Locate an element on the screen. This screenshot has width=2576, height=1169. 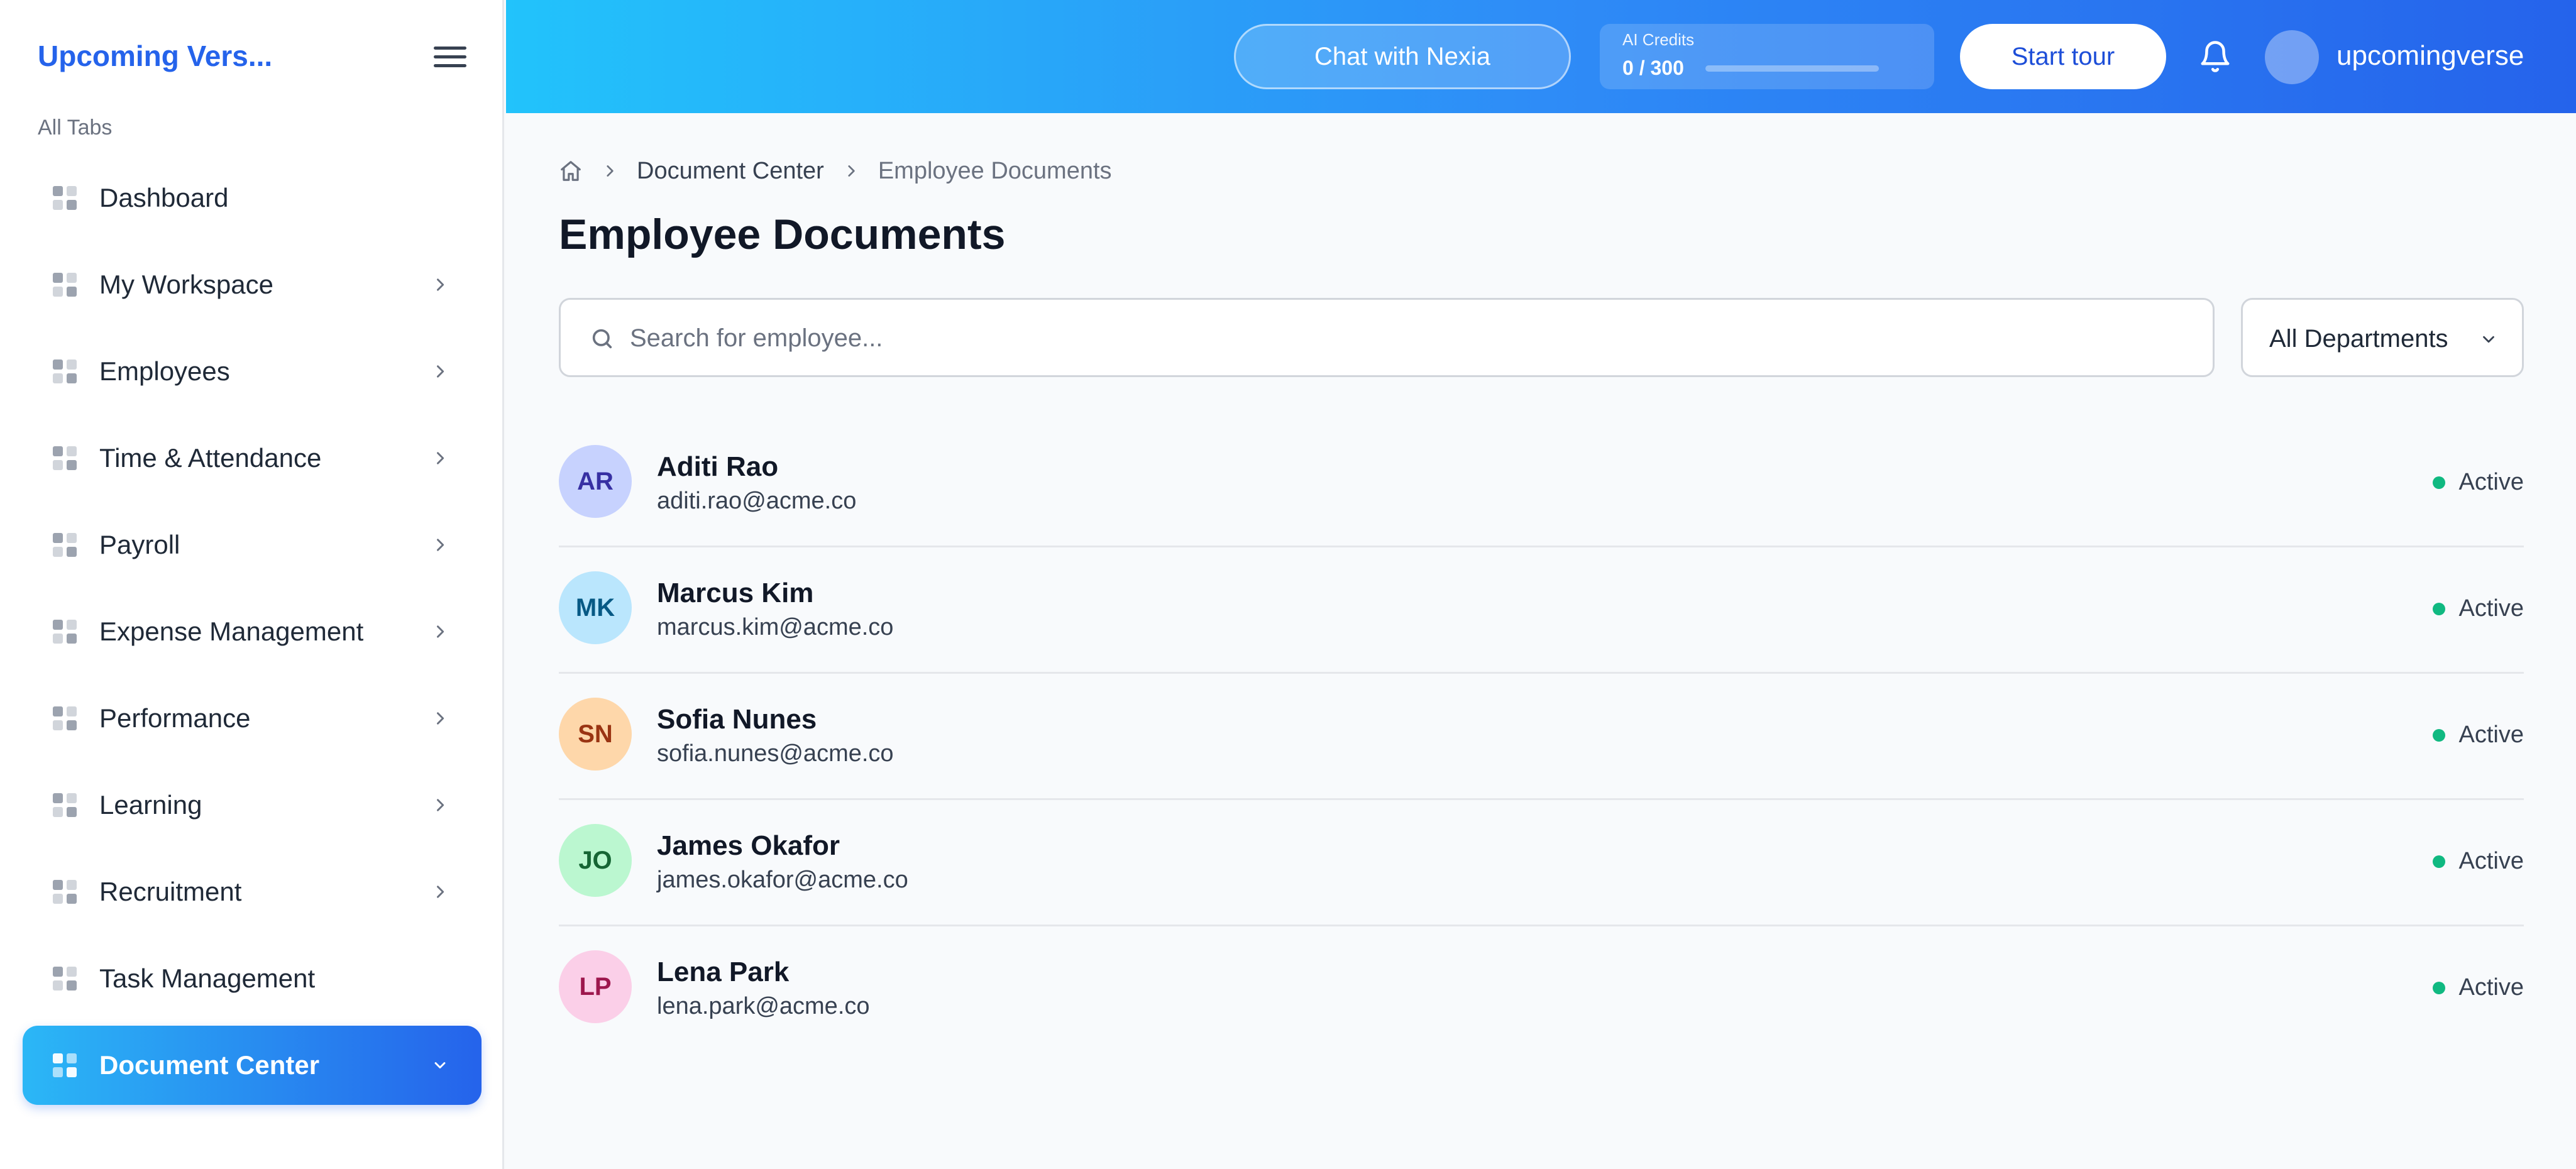
user-avatar is located at coordinates (2292, 57).